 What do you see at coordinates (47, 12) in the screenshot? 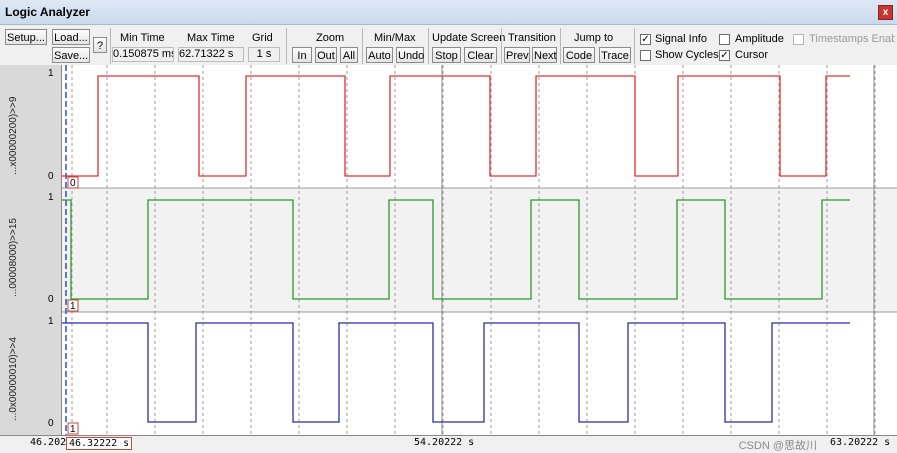
I see `window-title: Logic Analyzer` at bounding box center [47, 12].